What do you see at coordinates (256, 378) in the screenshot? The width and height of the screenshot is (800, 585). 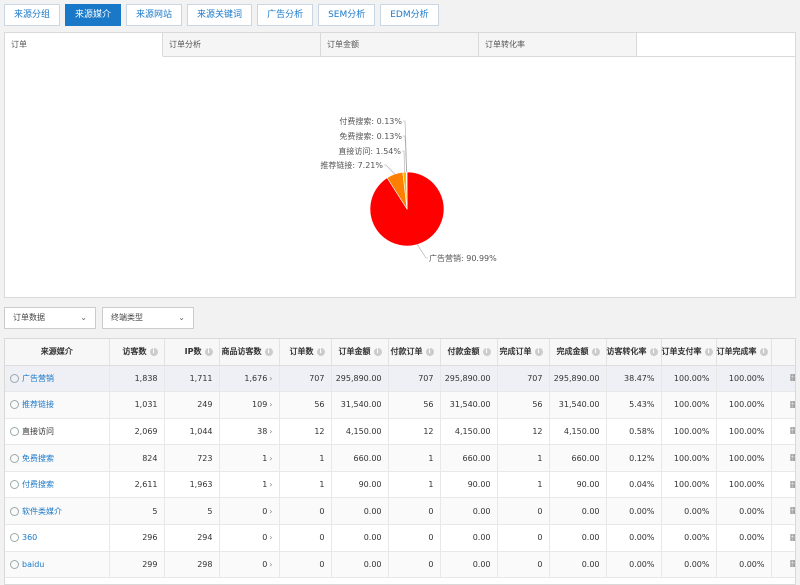 I see `cell-value: 1,676` at bounding box center [256, 378].